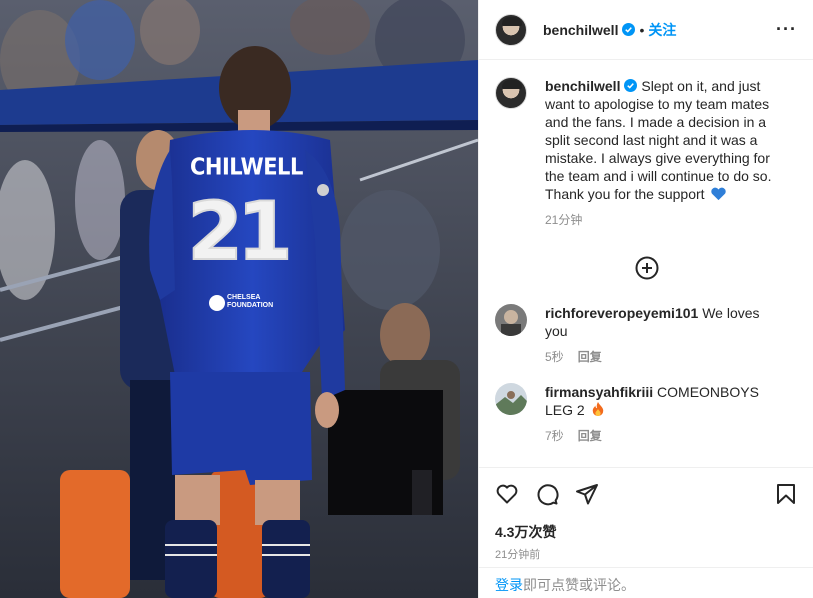 The height and width of the screenshot is (598, 813). Describe the element at coordinates (665, 435) in the screenshot. I see `comment-meta: 7秒 回复` at that location.